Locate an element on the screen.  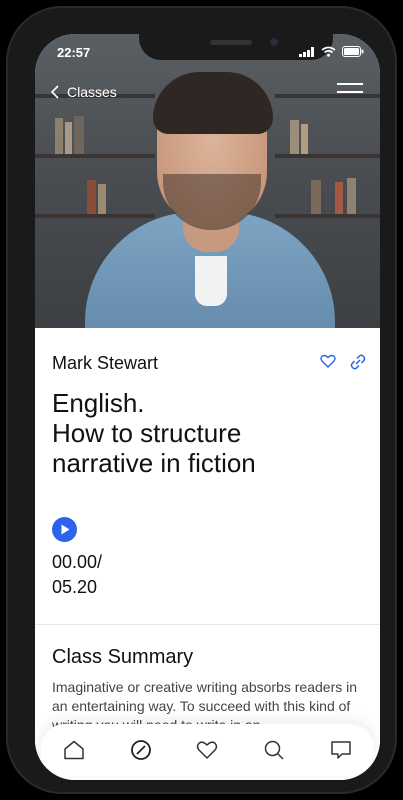
person-hair is located at coordinates (213, 103).